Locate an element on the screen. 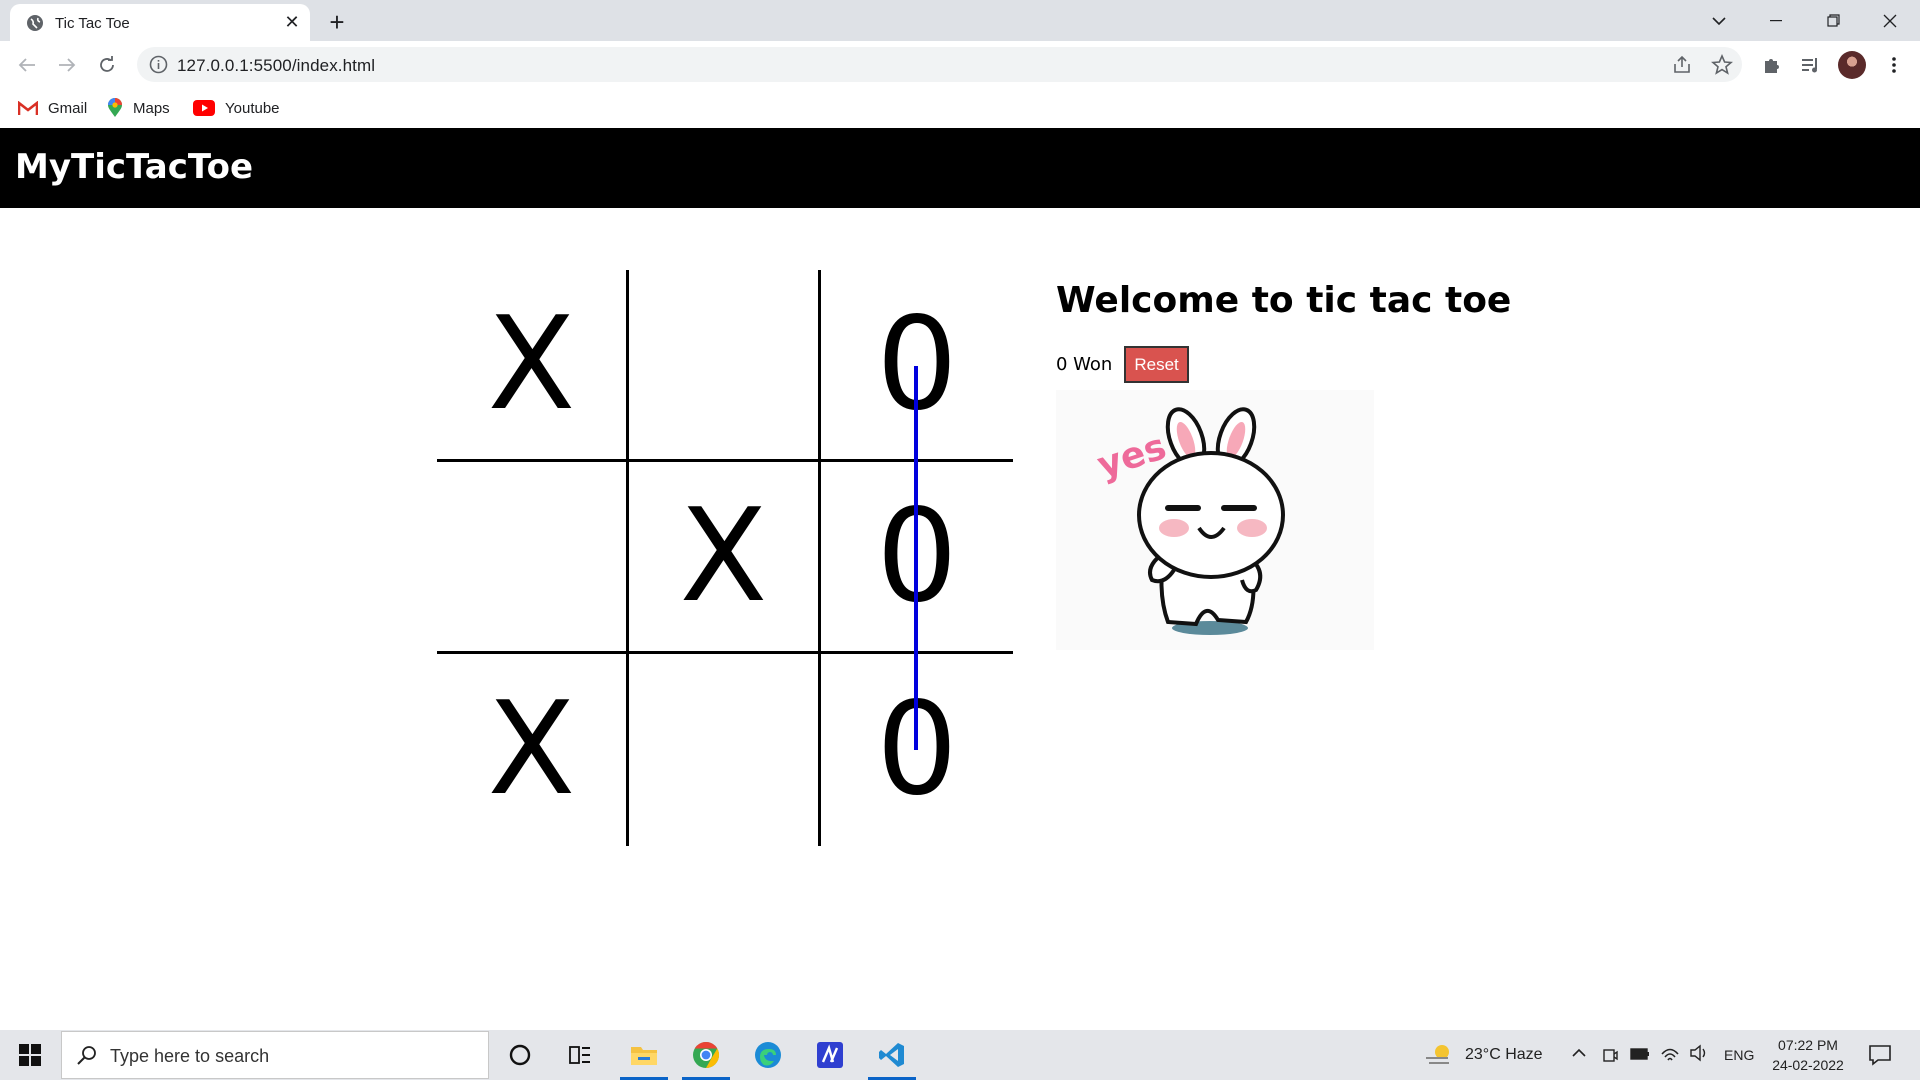 This screenshot has height=1080, width=1920. puzzle-icon is located at coordinates (1772, 66).